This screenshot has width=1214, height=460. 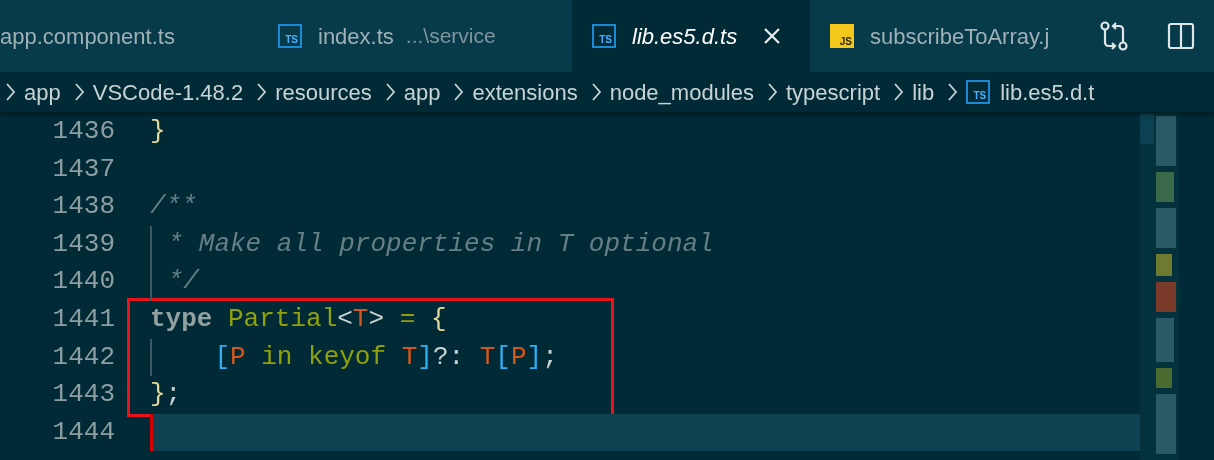 I want to click on breadcrumb-item: typescript, so click(x=833, y=92).